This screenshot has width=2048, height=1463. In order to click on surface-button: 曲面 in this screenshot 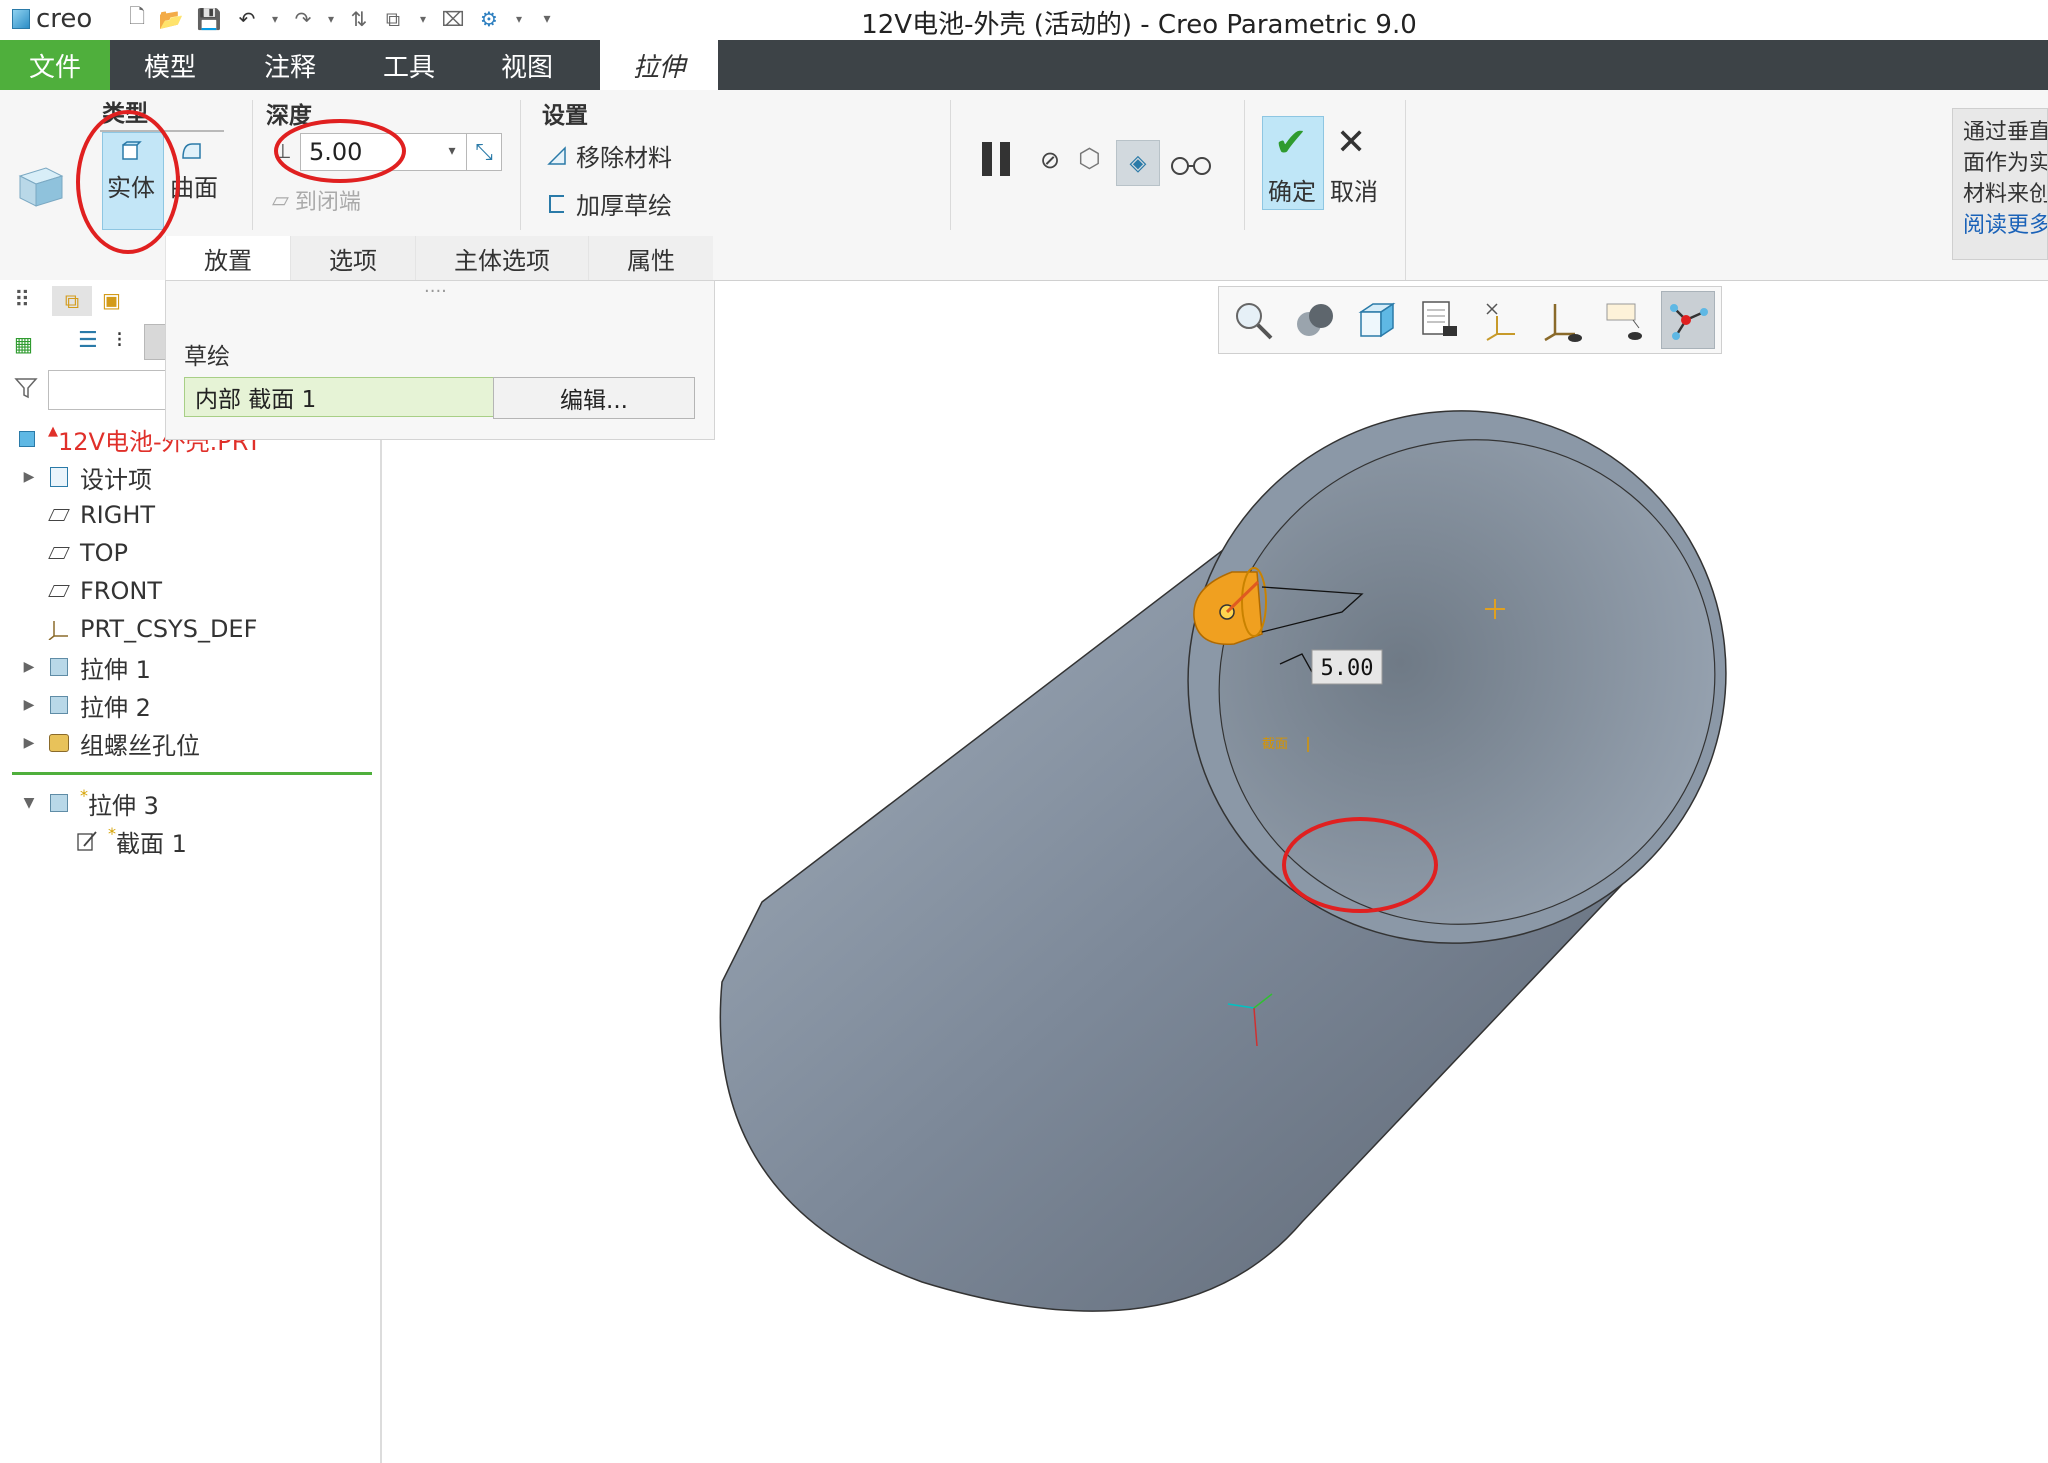, I will do `click(194, 185)`.